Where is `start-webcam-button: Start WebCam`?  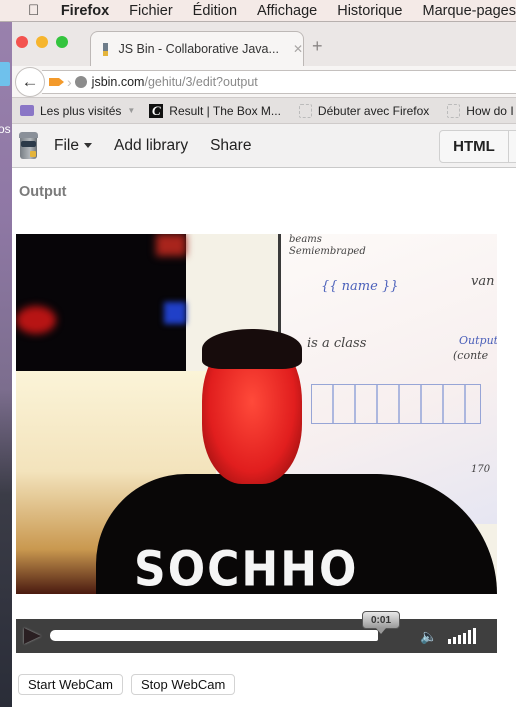
start-webcam-button: Start WebCam is located at coordinates (71, 684).